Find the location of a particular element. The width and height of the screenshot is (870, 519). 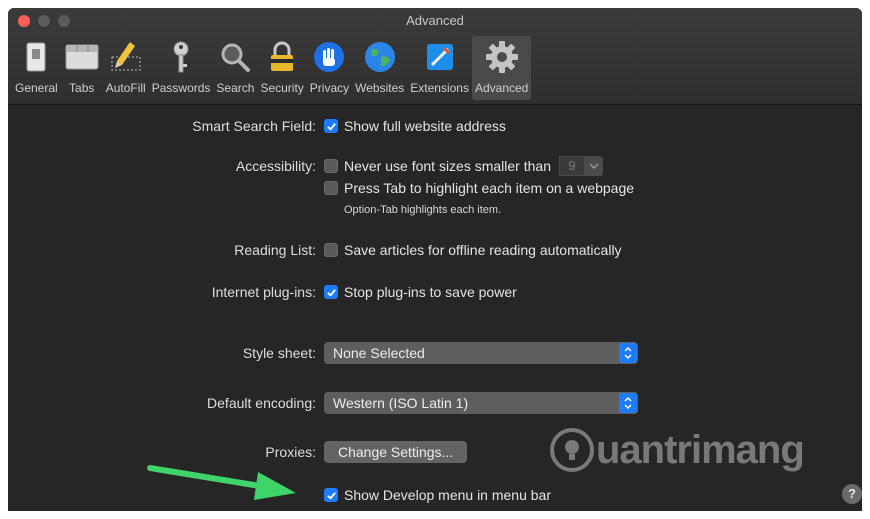

watermark: uantrimang is located at coordinates (676, 450).